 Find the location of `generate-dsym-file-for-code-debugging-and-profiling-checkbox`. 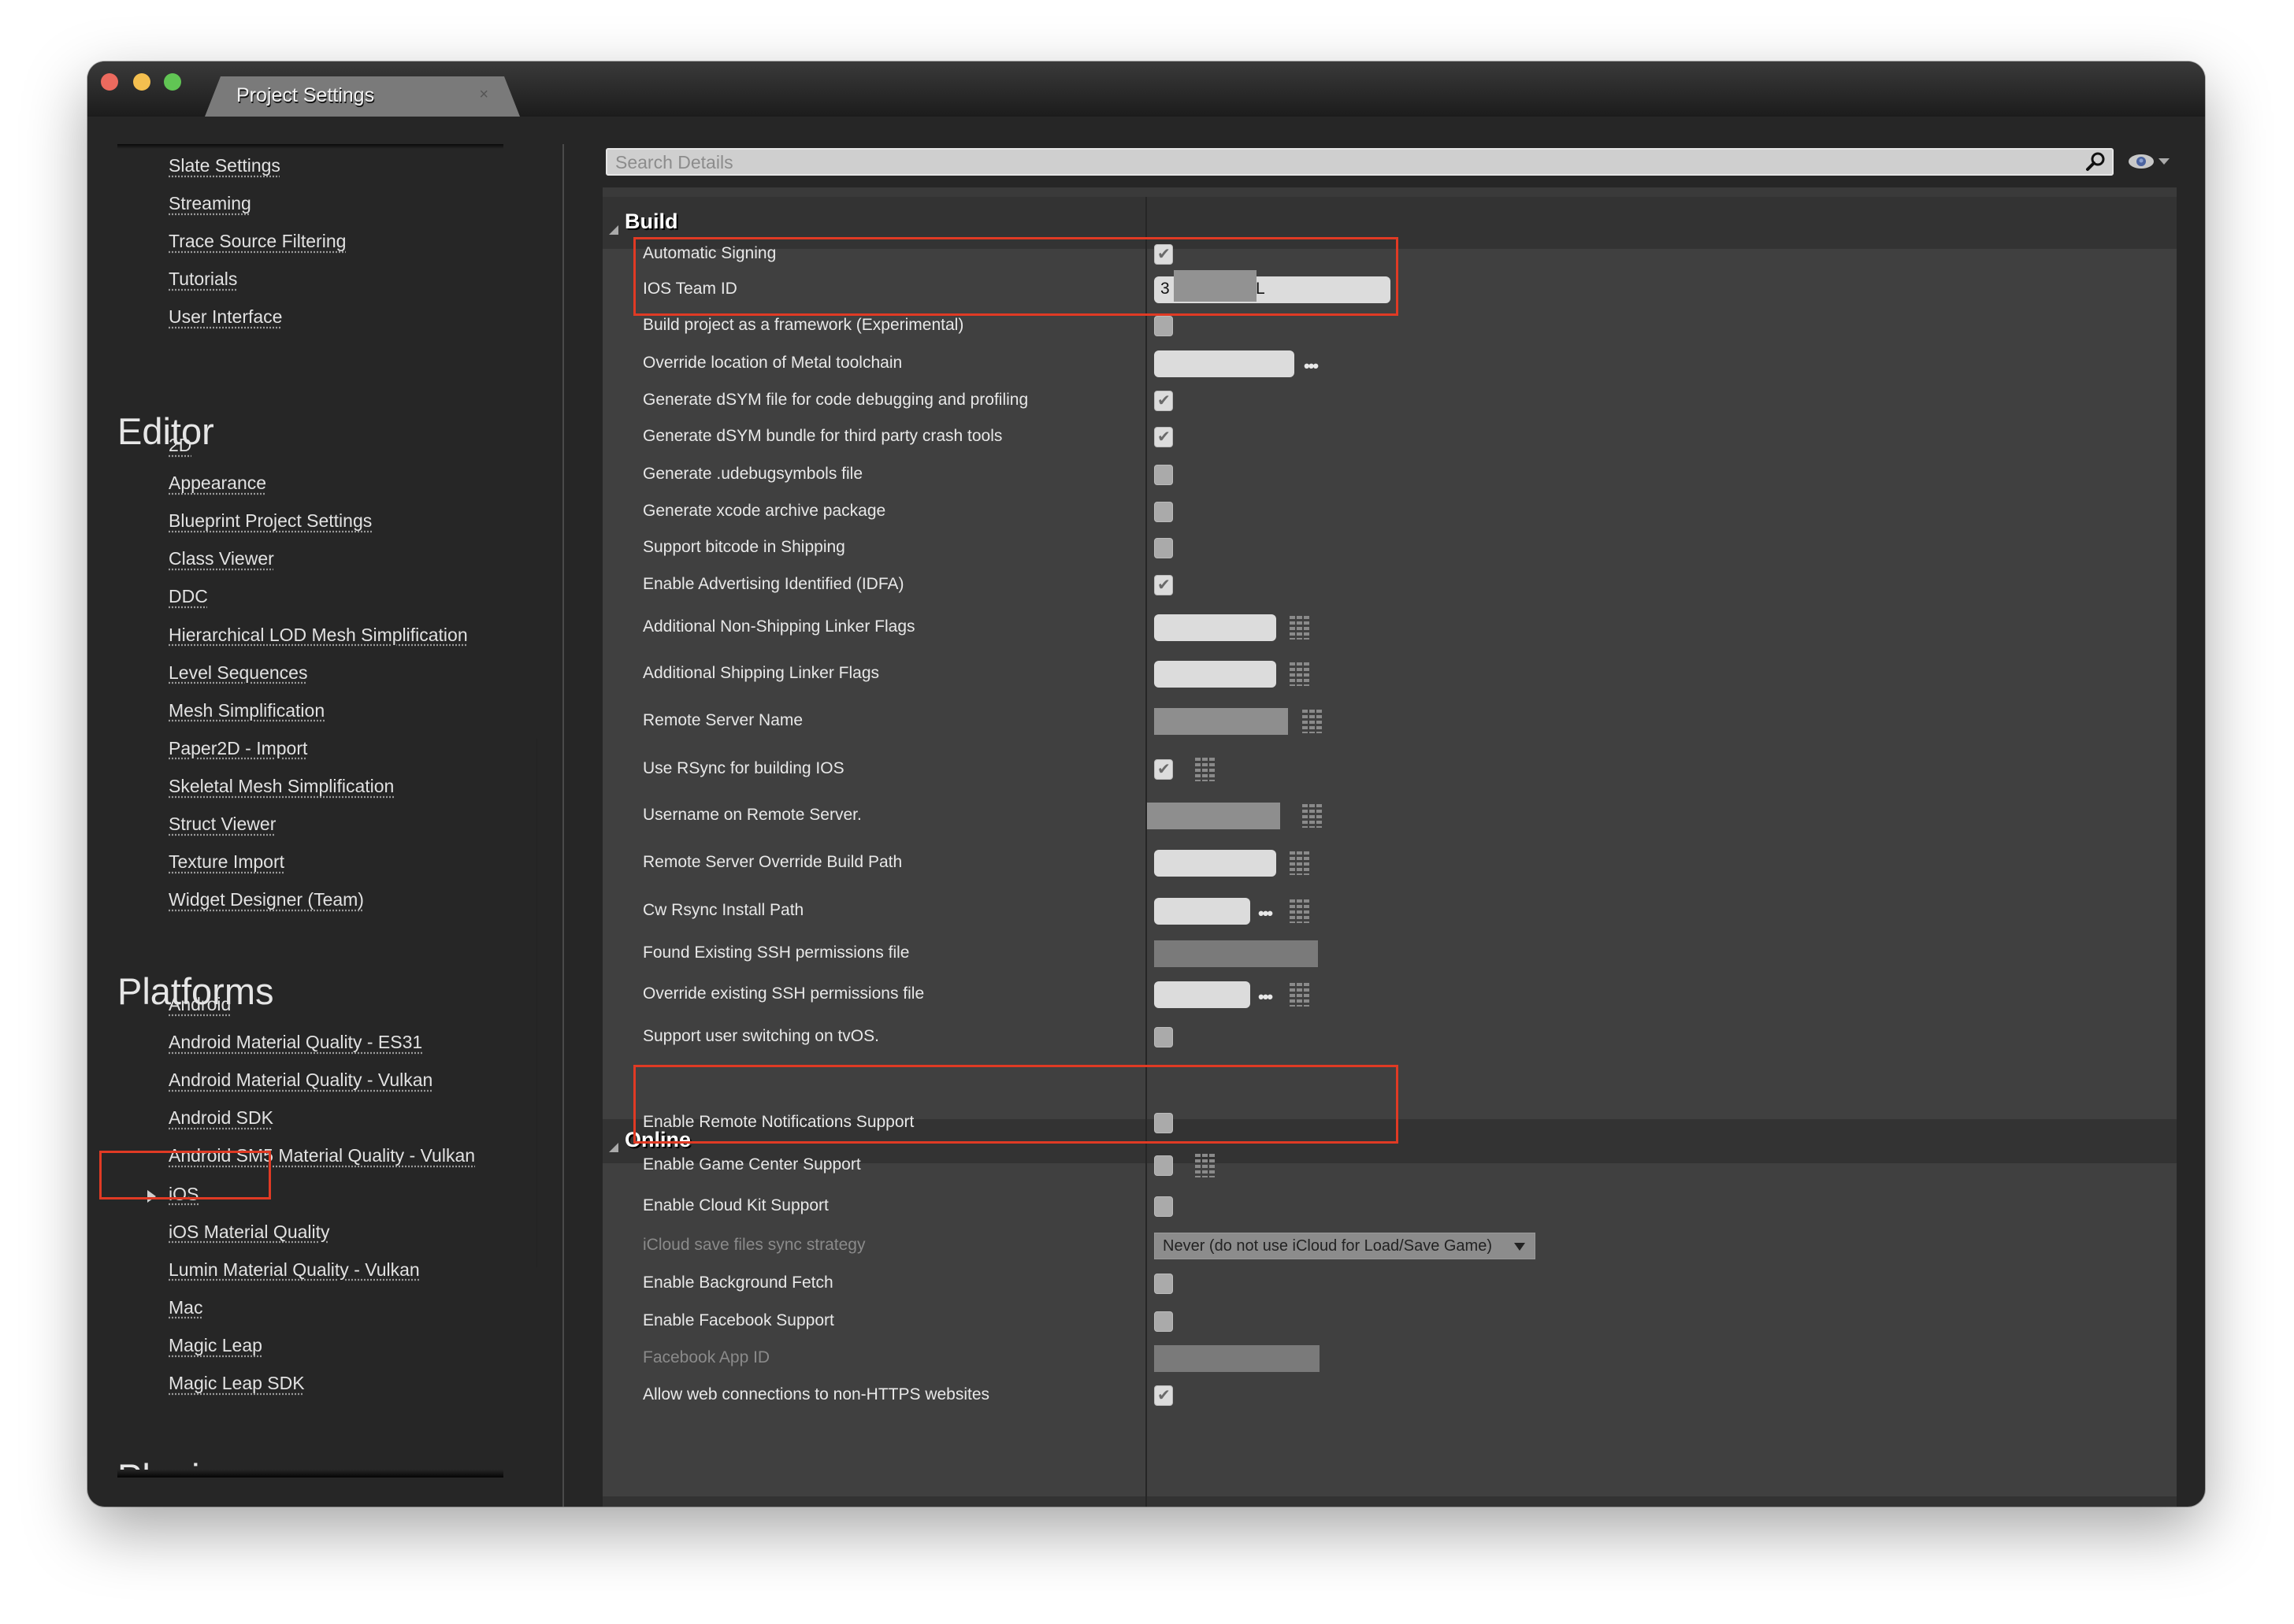

generate-dsym-file-for-code-debugging-and-profiling-checkbox is located at coordinates (1163, 401).